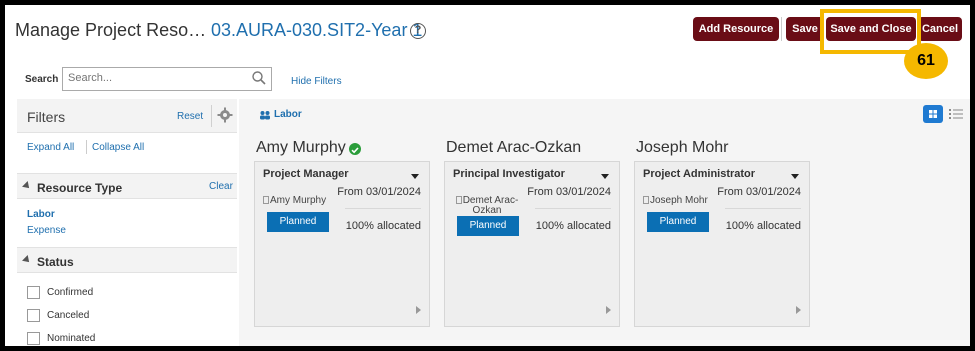  What do you see at coordinates (490, 205) in the screenshot?
I see `avatar-alt-text: Demet Arac-Ozkan` at bounding box center [490, 205].